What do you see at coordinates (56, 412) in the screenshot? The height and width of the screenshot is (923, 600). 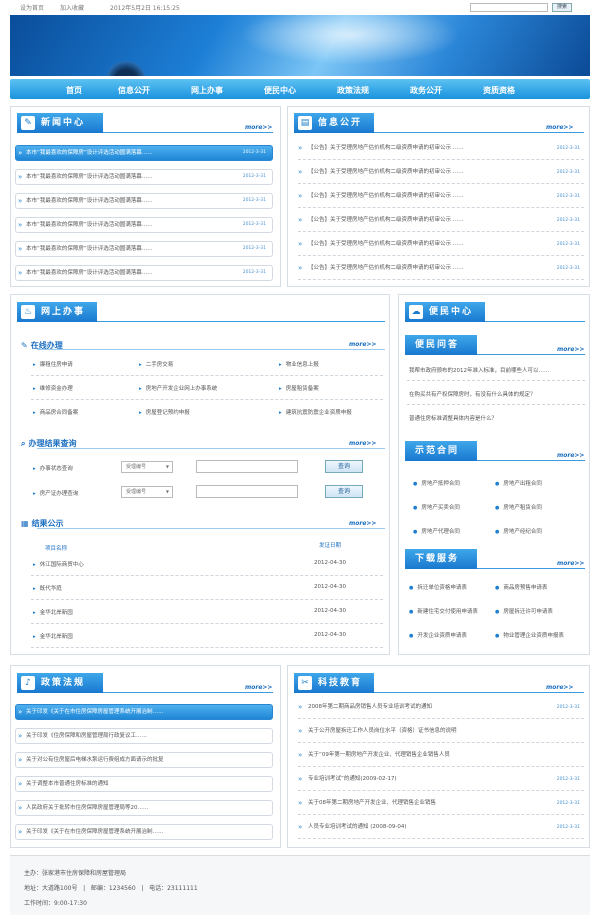 I see `service-link: 商品房合同备案` at bounding box center [56, 412].